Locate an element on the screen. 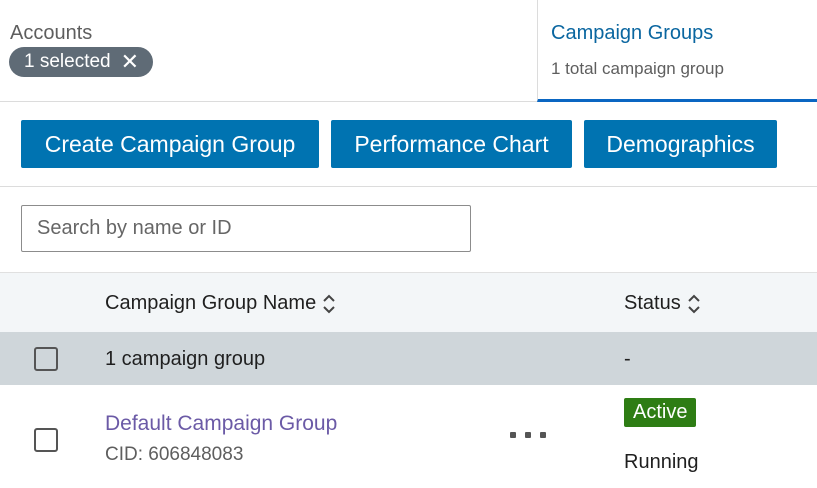  close-icon: ✕ is located at coordinates (130, 62).